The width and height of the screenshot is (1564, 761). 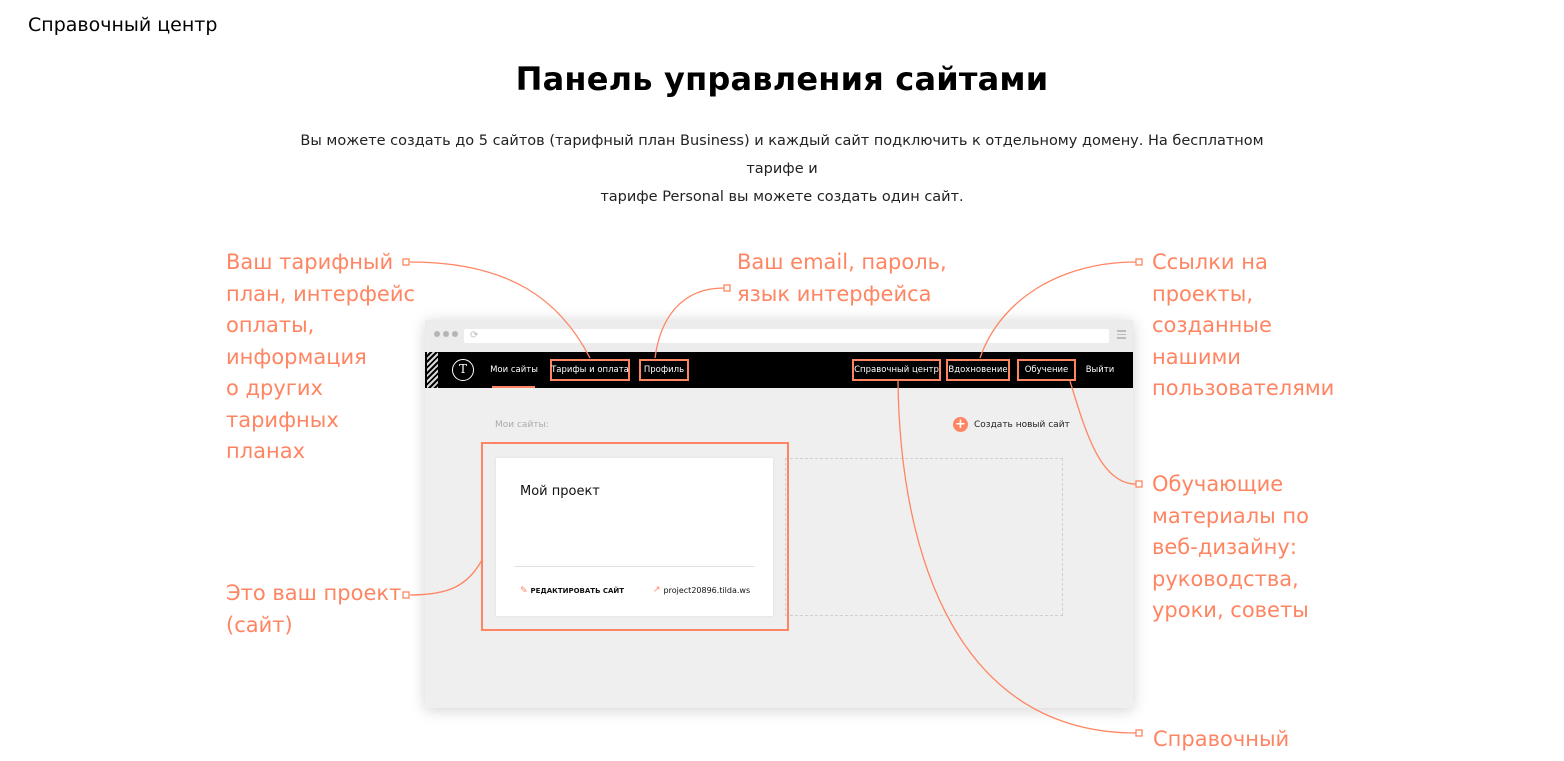 I want to click on annotation-line: информация, so click(x=296, y=356).